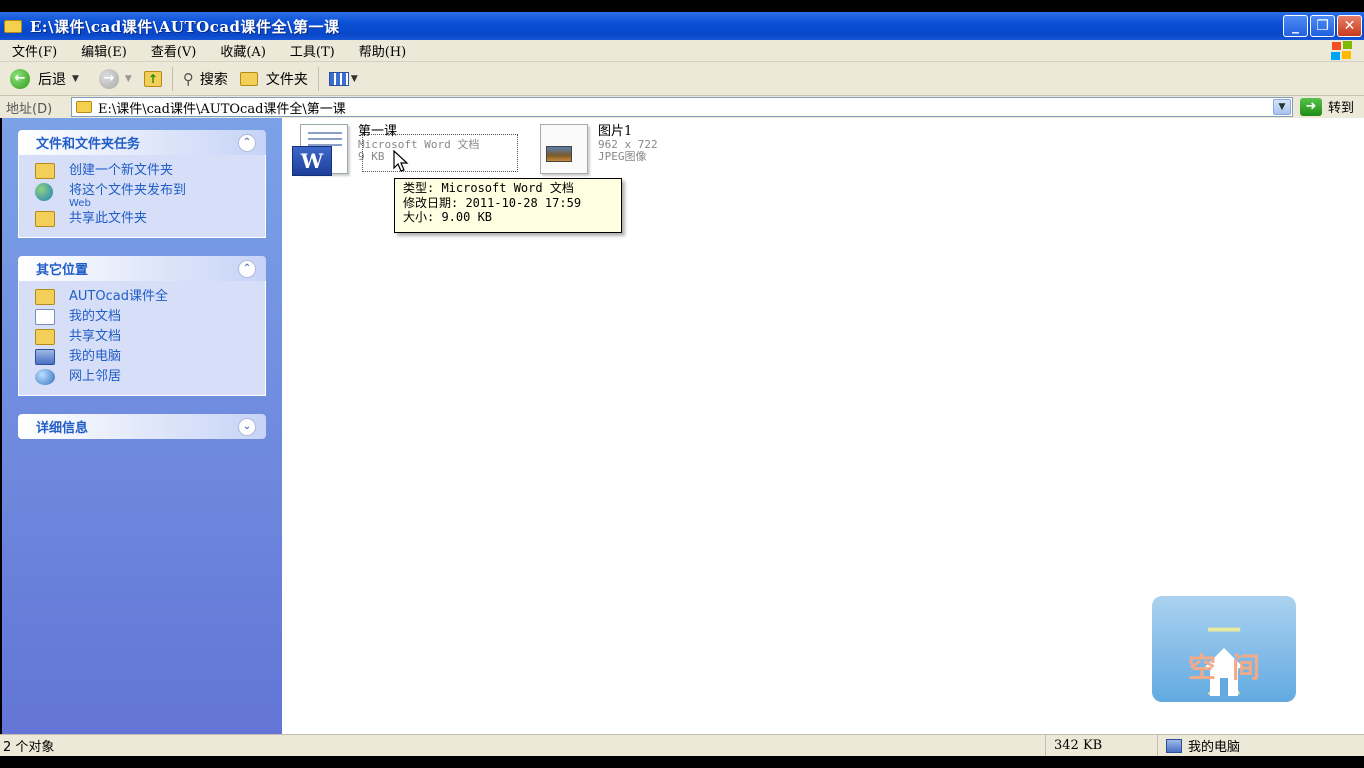 This screenshot has width=1364, height=768. What do you see at coordinates (286, 79) in the screenshot?
I see `folders-label: 文件夹` at bounding box center [286, 79].